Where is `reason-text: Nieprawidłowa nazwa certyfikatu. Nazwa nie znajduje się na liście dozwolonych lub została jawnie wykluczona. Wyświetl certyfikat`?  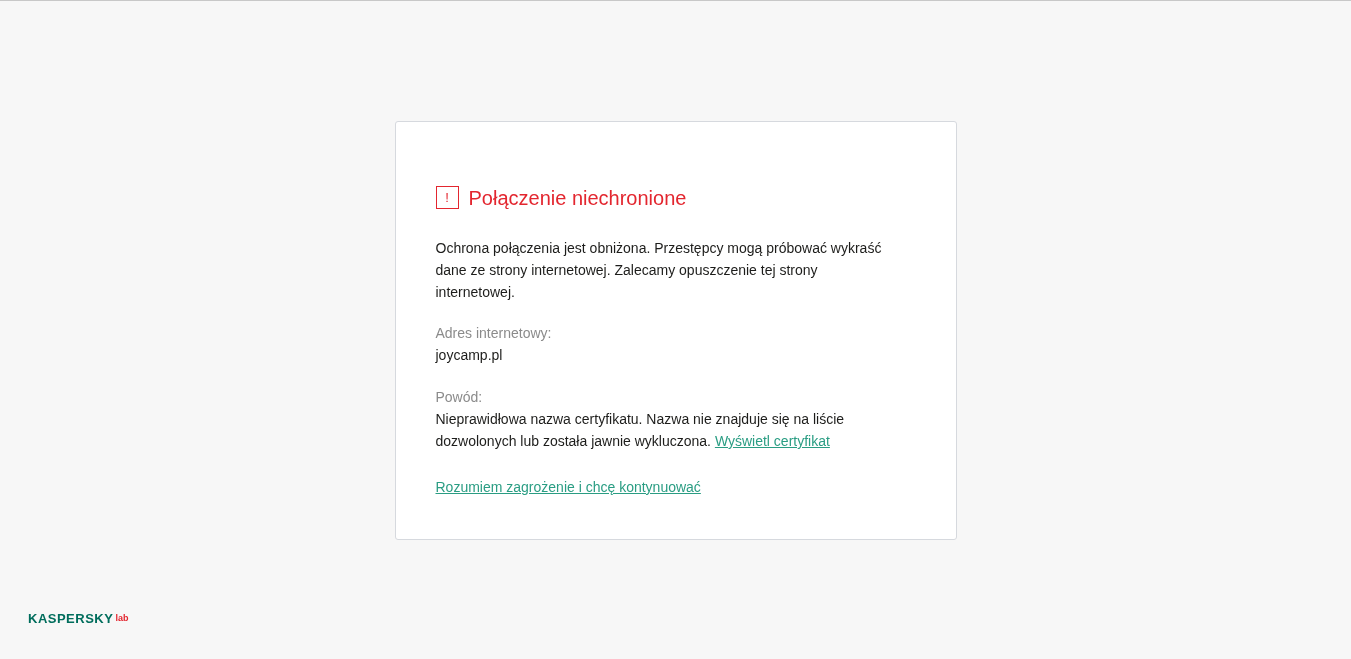 reason-text: Nieprawidłowa nazwa certyfikatu. Nazwa nie znajduje się na liście dozwolonych lub została jawnie wykluczona. Wyświetl certyfikat is located at coordinates (640, 430).